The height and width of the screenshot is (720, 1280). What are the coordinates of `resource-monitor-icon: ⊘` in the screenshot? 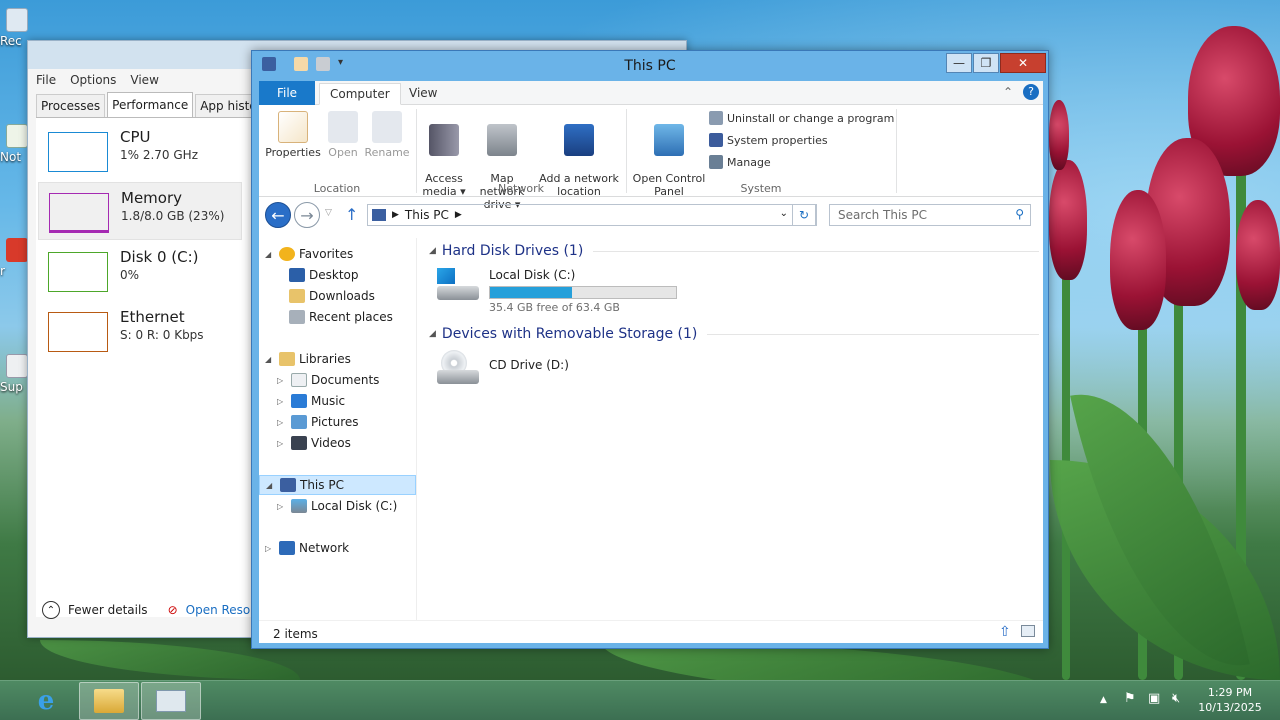 It's located at (172, 610).